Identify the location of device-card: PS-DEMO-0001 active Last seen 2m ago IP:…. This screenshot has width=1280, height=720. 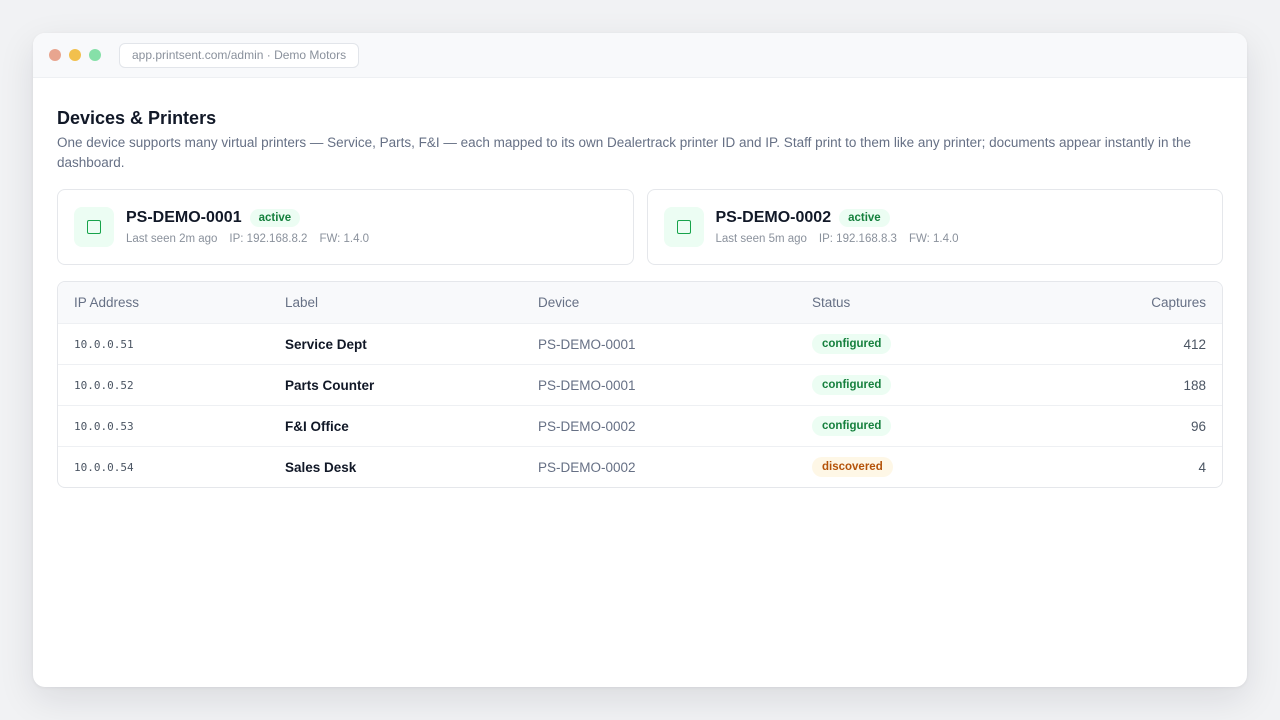
(345, 227).